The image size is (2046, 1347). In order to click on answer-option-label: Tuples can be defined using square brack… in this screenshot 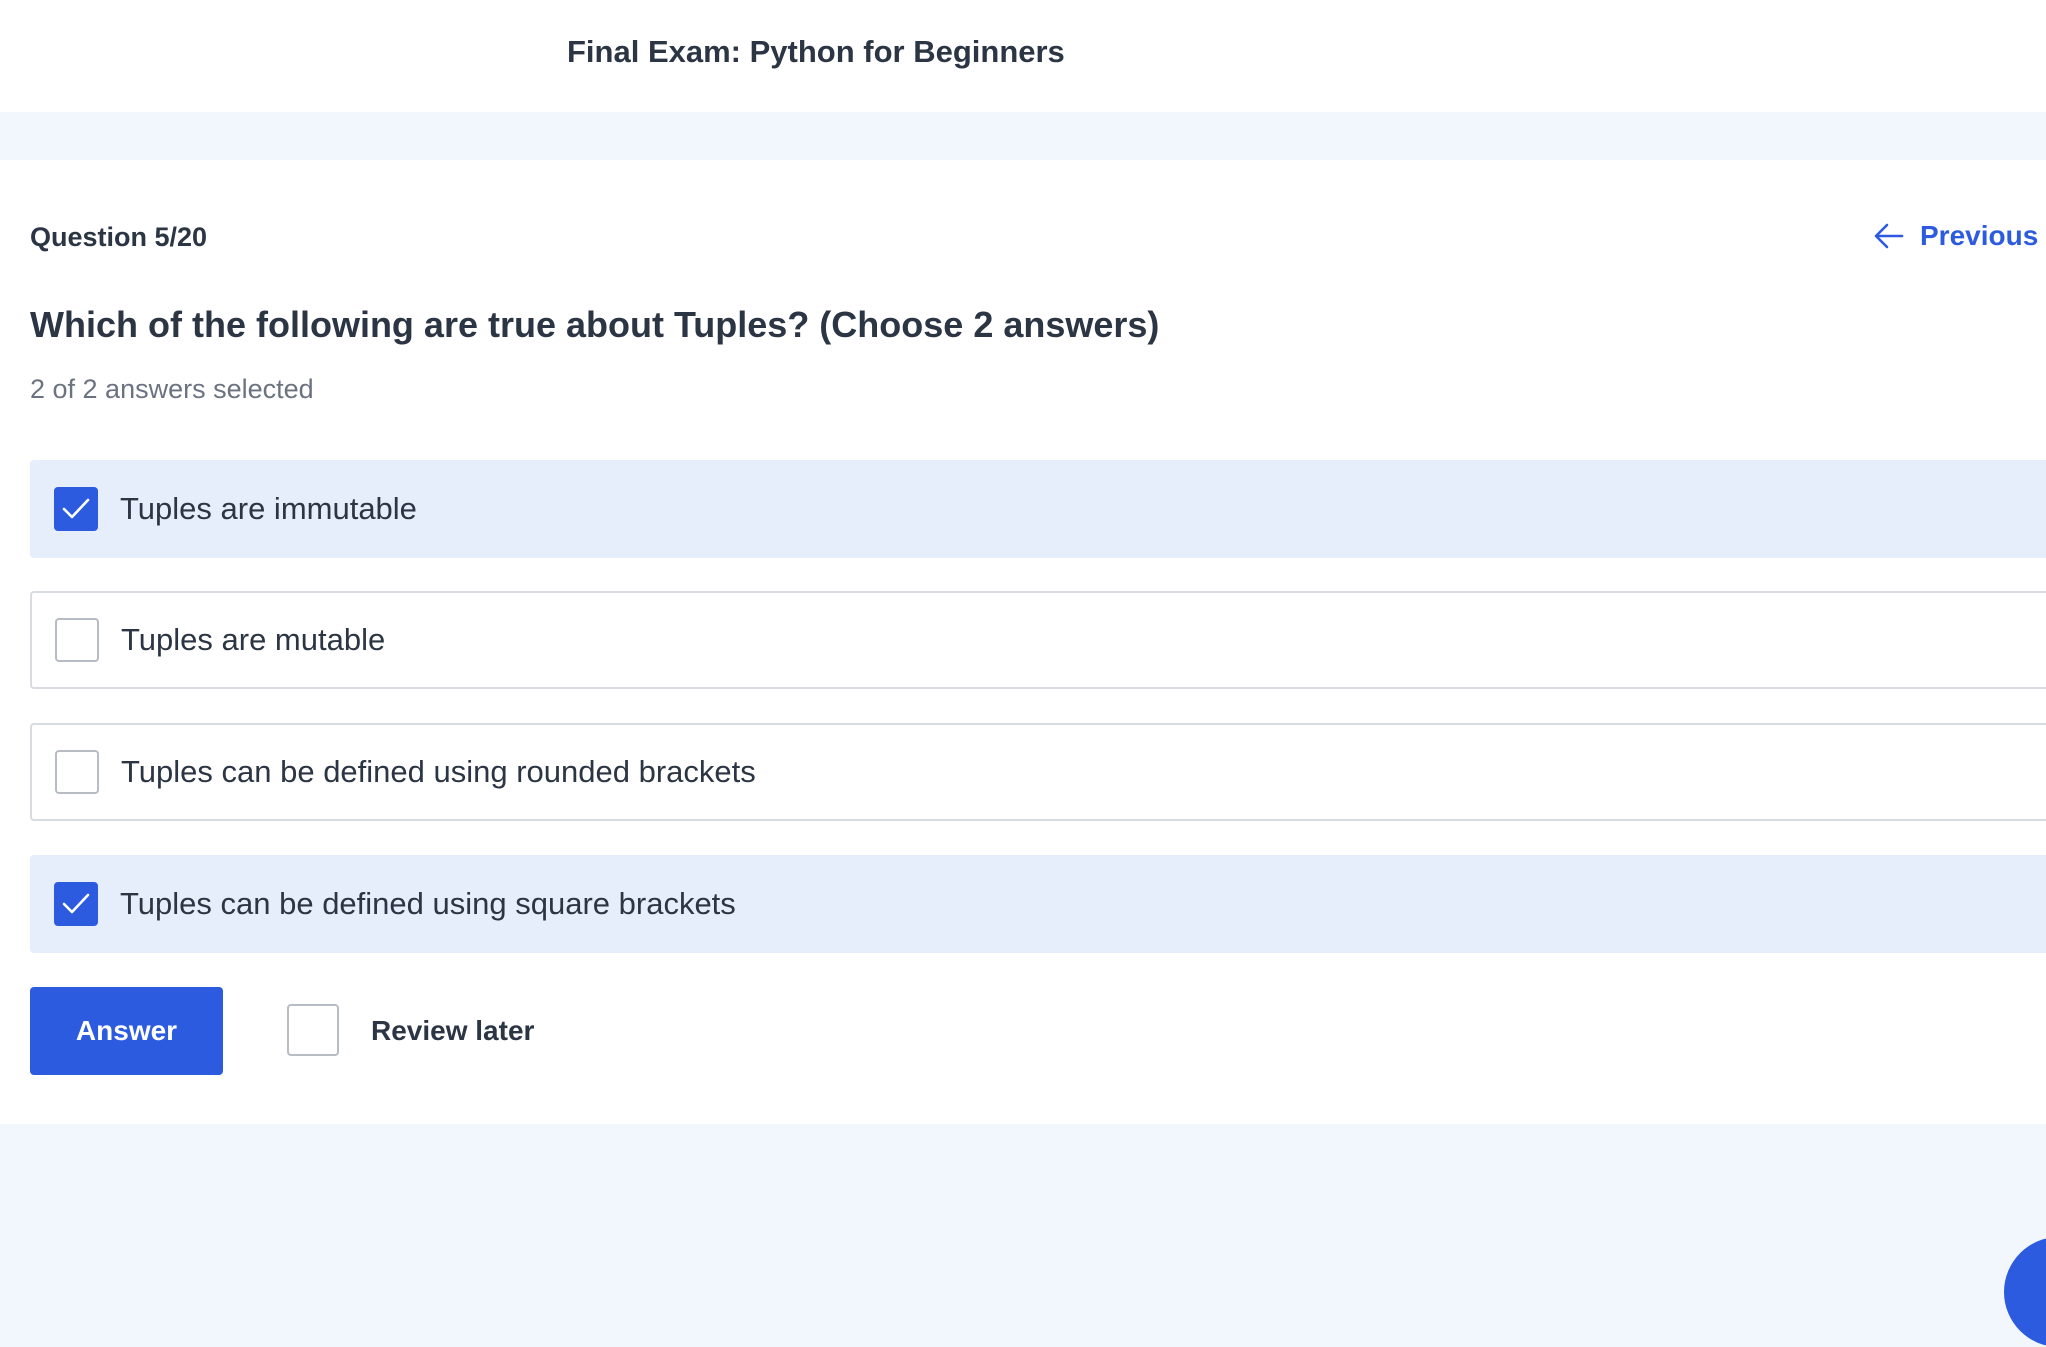, I will do `click(428, 903)`.